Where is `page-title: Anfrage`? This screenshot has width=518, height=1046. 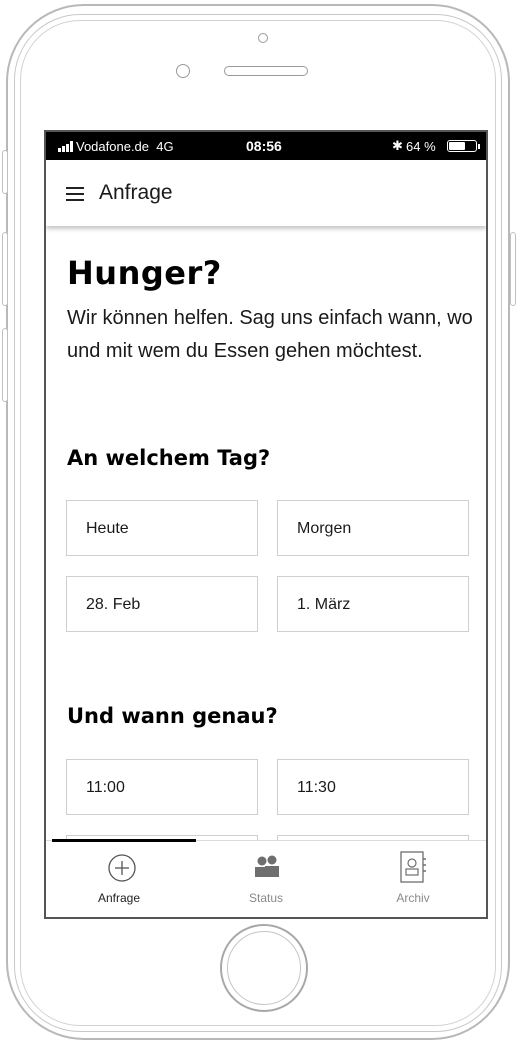 page-title: Anfrage is located at coordinates (136, 192).